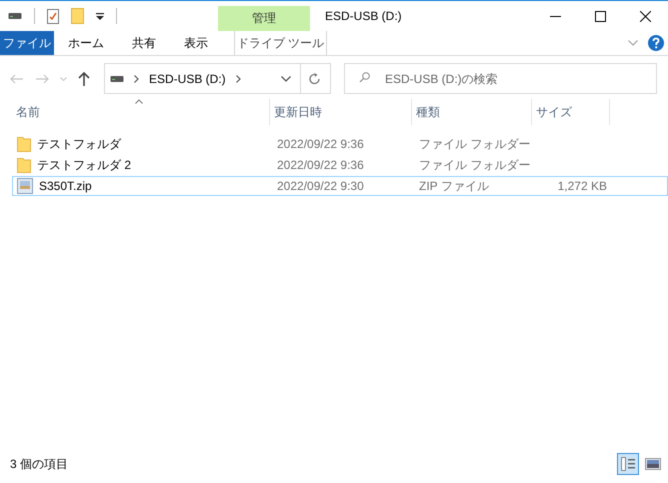 The height and width of the screenshot is (483, 668). Describe the element at coordinates (628, 464) in the screenshot. I see `details-view-button` at that location.